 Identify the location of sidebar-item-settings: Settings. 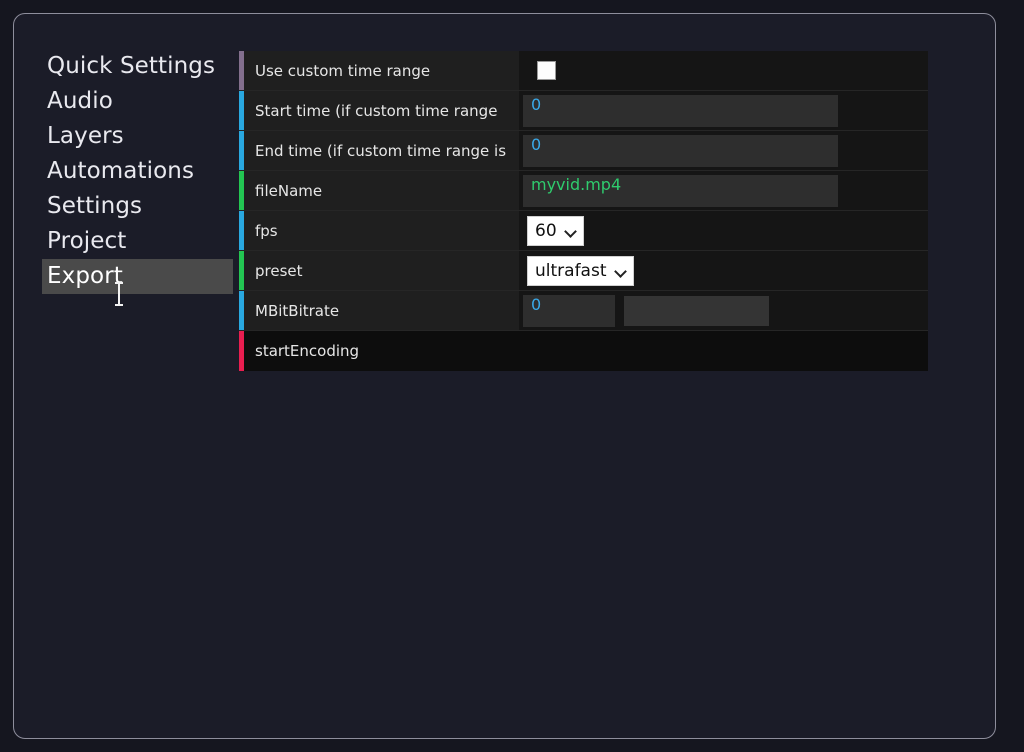
(137, 206).